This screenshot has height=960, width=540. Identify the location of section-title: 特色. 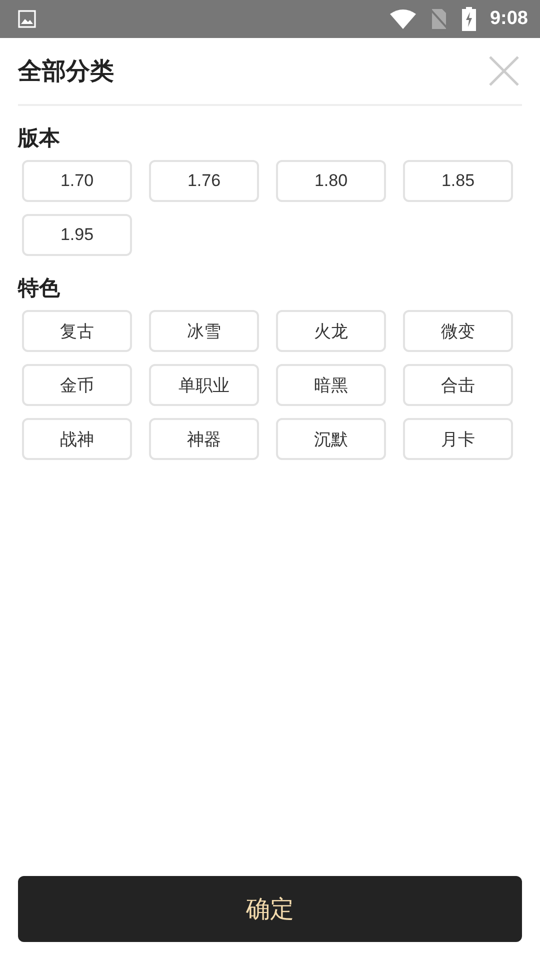
(39, 288).